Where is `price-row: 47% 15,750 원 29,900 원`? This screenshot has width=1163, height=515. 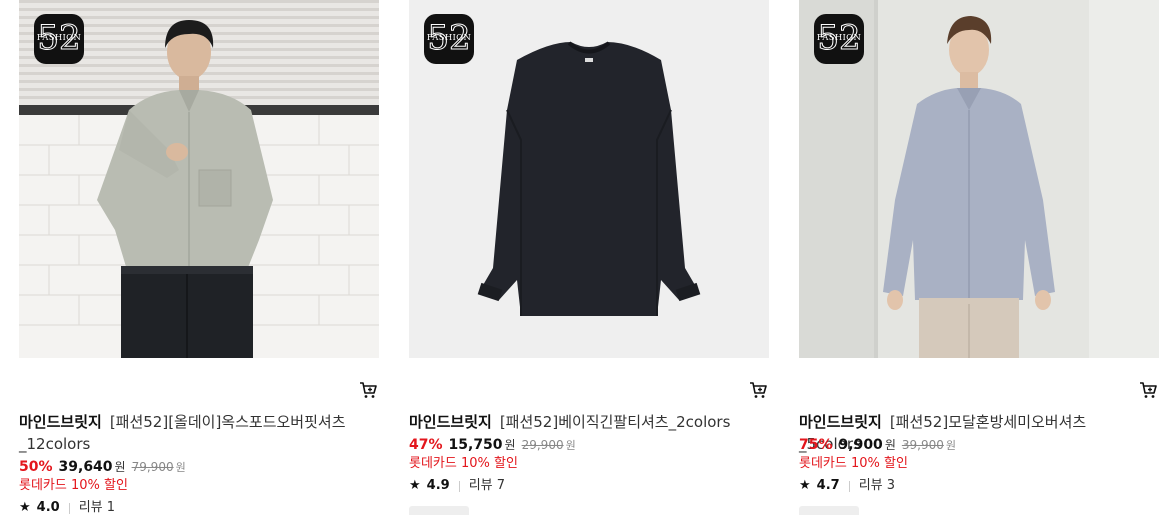
price-row: 47% 15,750 원 29,900 원 is located at coordinates (492, 445).